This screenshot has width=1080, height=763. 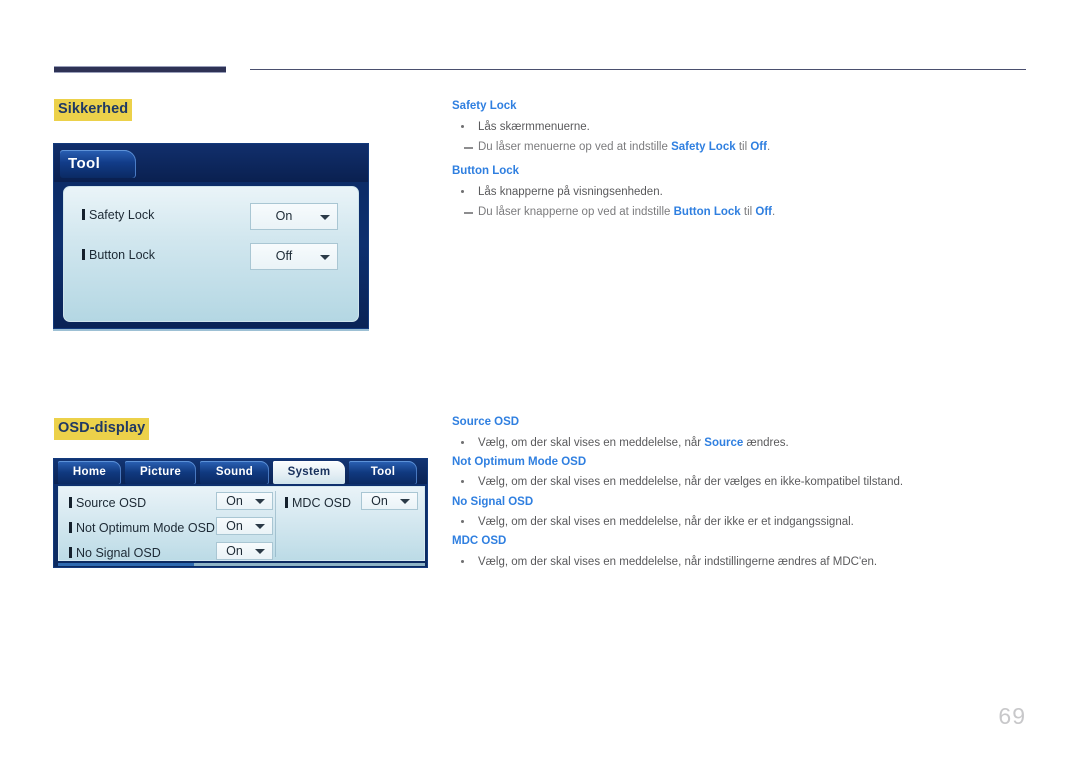 I want to click on dropdown-button-lock-value: Off, so click(x=284, y=256).